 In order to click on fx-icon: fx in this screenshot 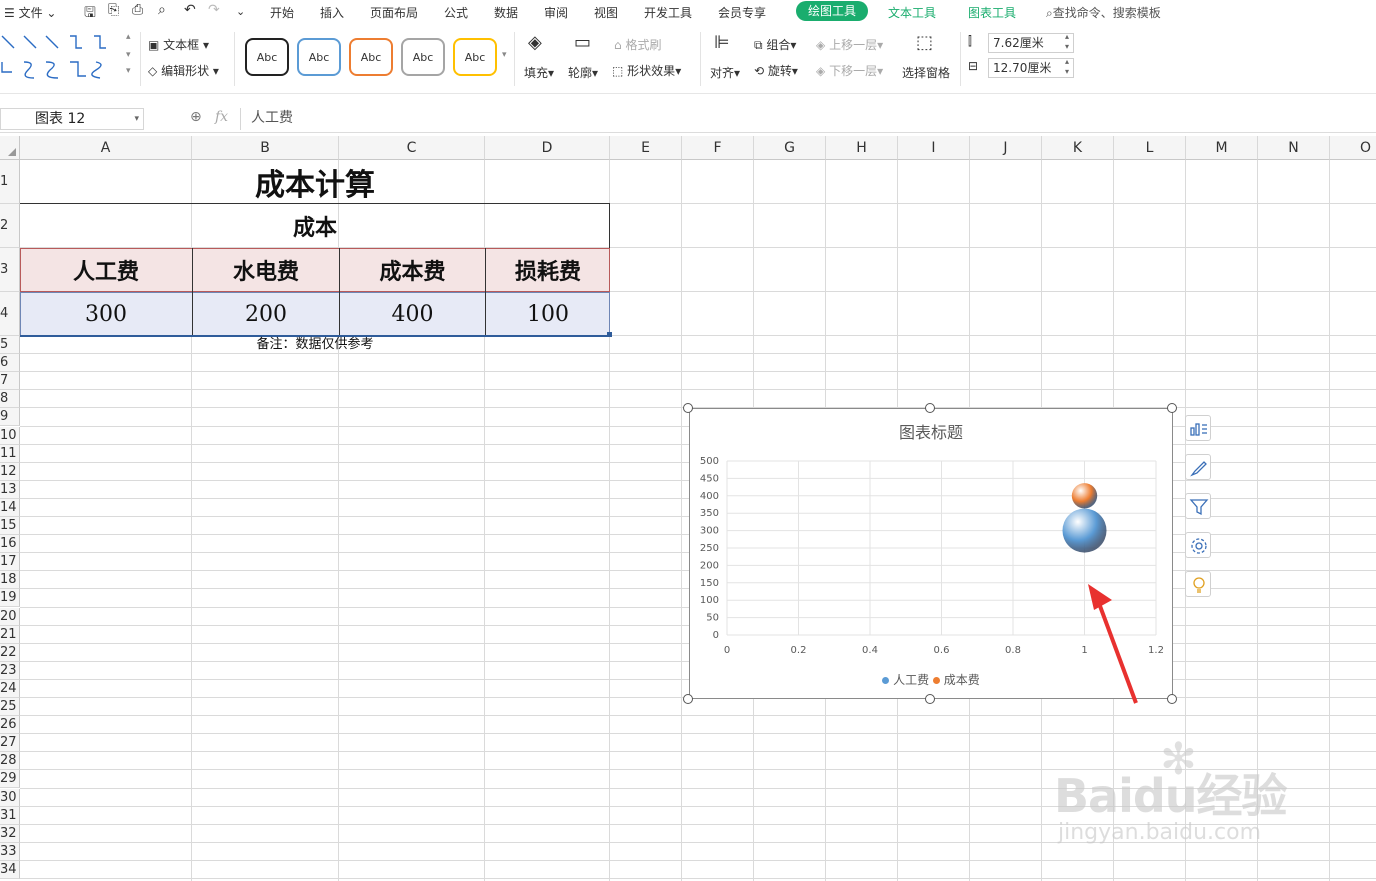, I will do `click(221, 117)`.